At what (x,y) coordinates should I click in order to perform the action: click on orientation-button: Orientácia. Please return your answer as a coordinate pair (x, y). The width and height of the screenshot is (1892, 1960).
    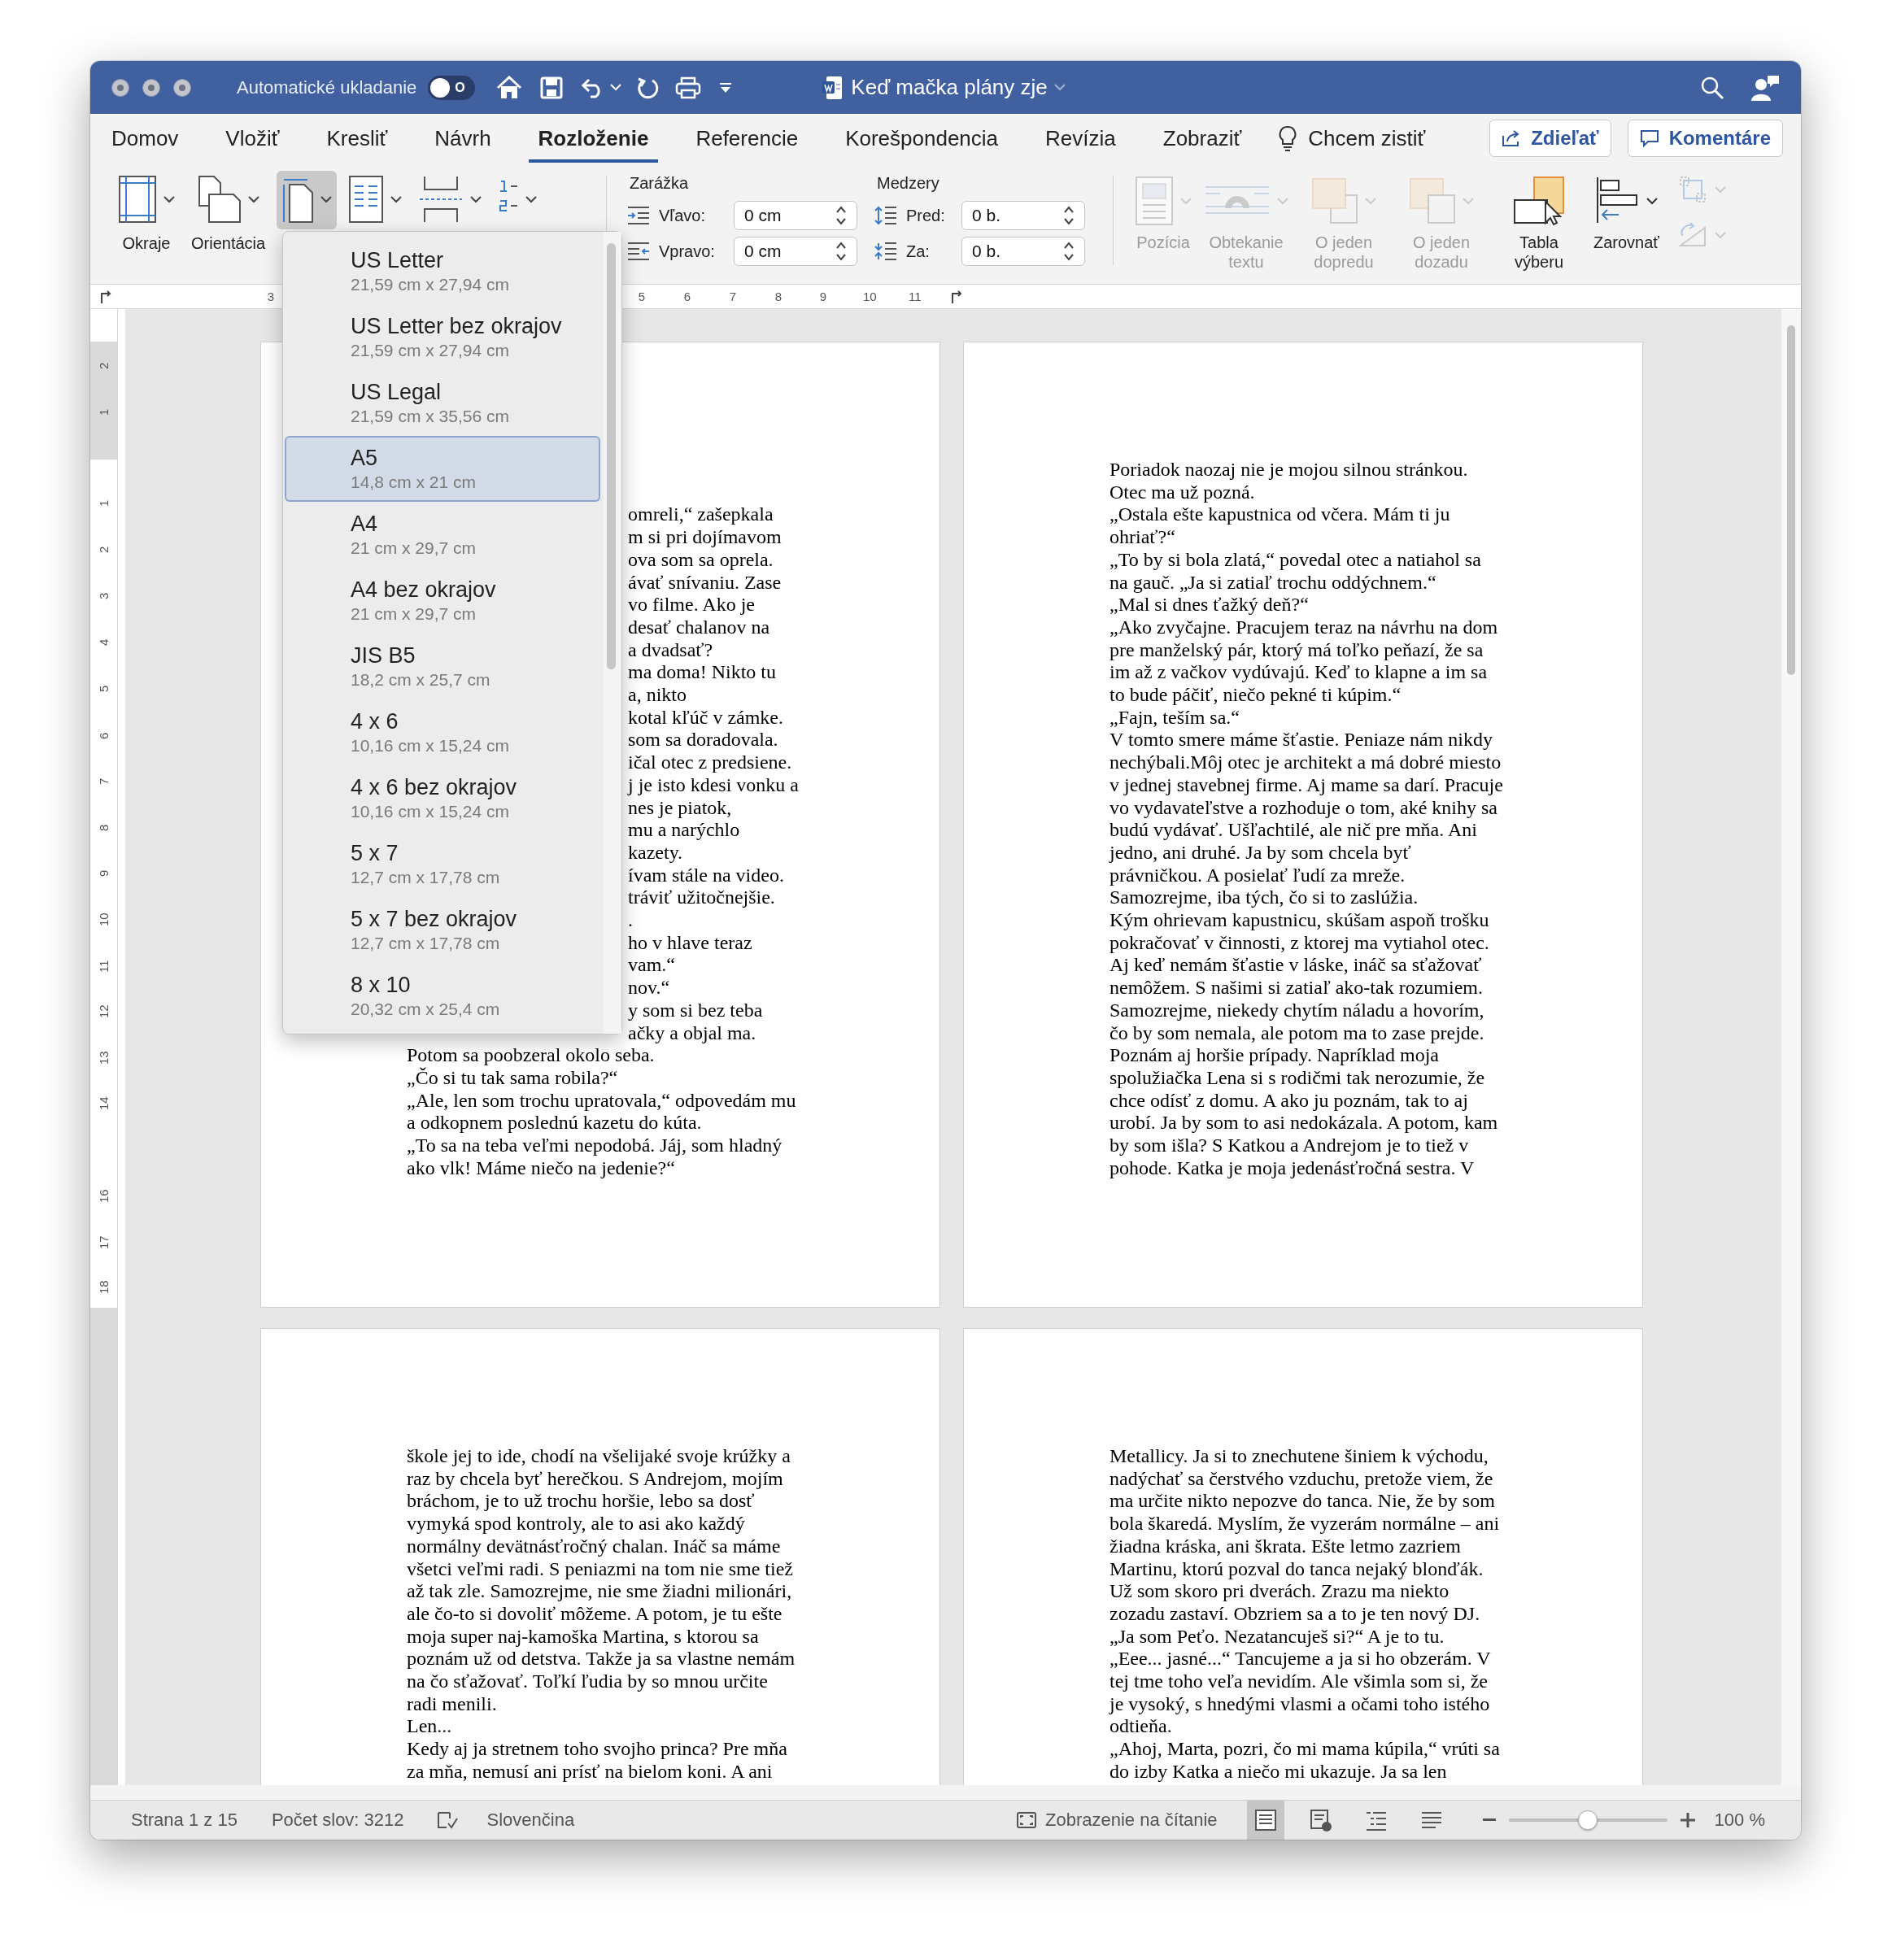
    Looking at the image, I should click on (229, 213).